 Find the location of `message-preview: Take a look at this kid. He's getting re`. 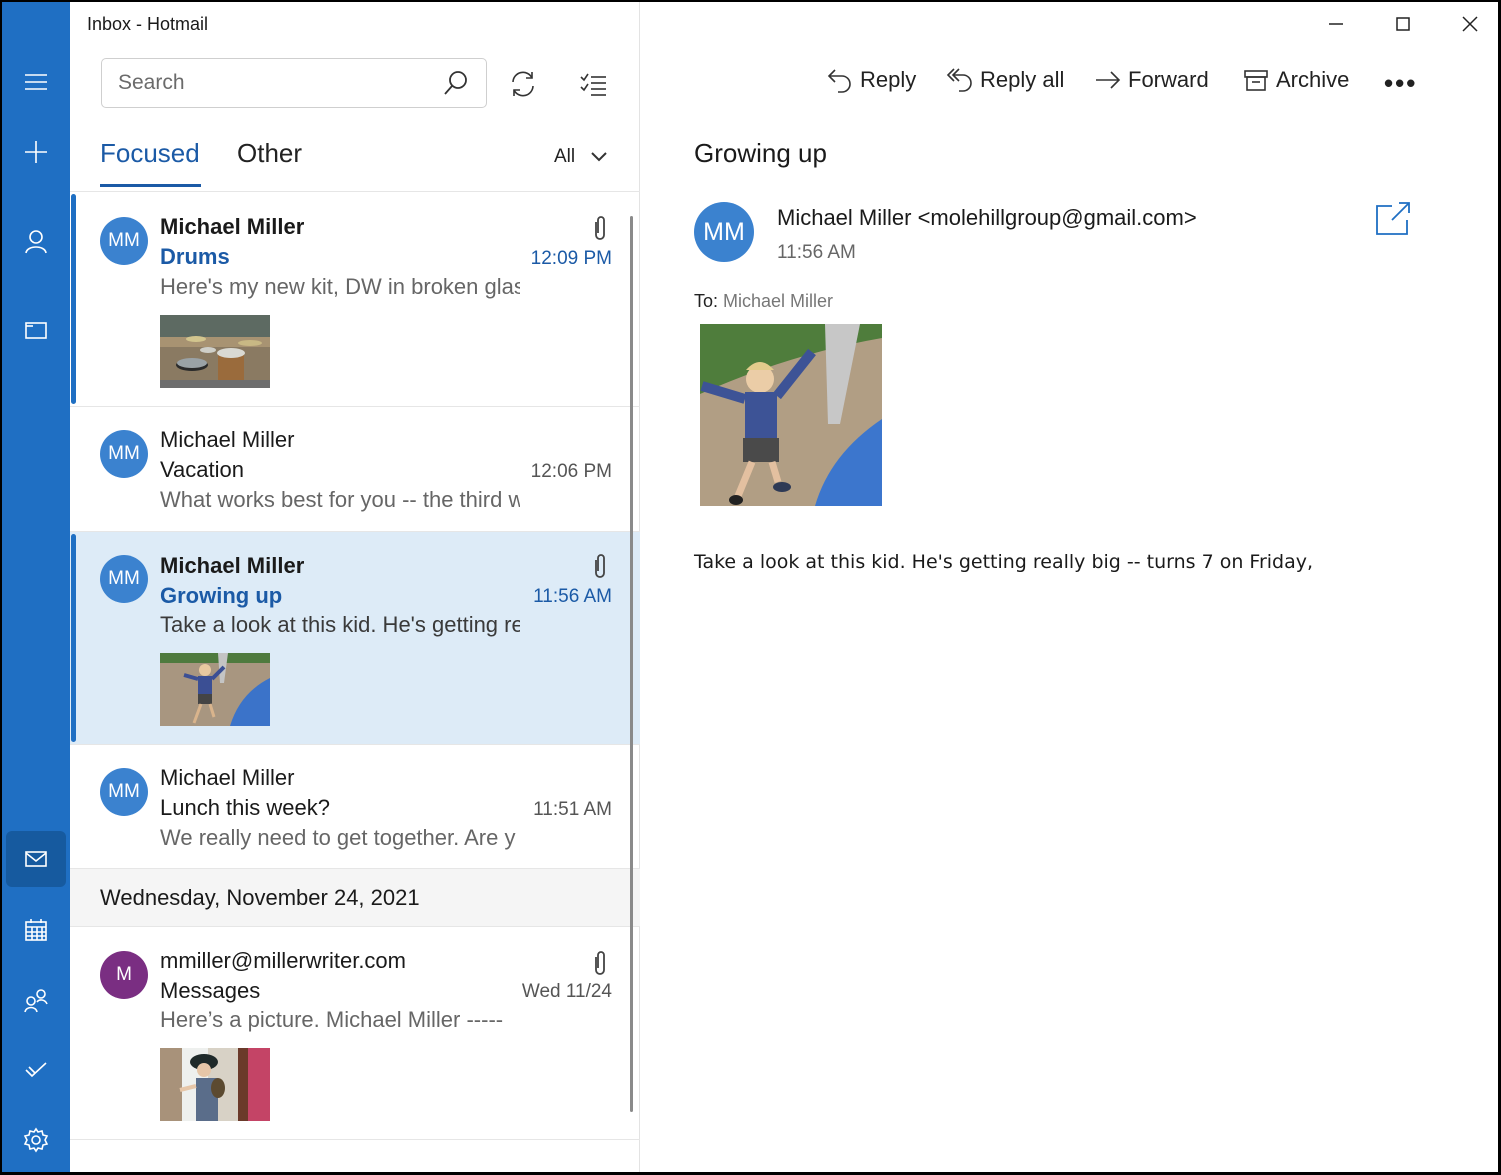

message-preview: Take a look at this kid. He's getting re is located at coordinates (340, 624).